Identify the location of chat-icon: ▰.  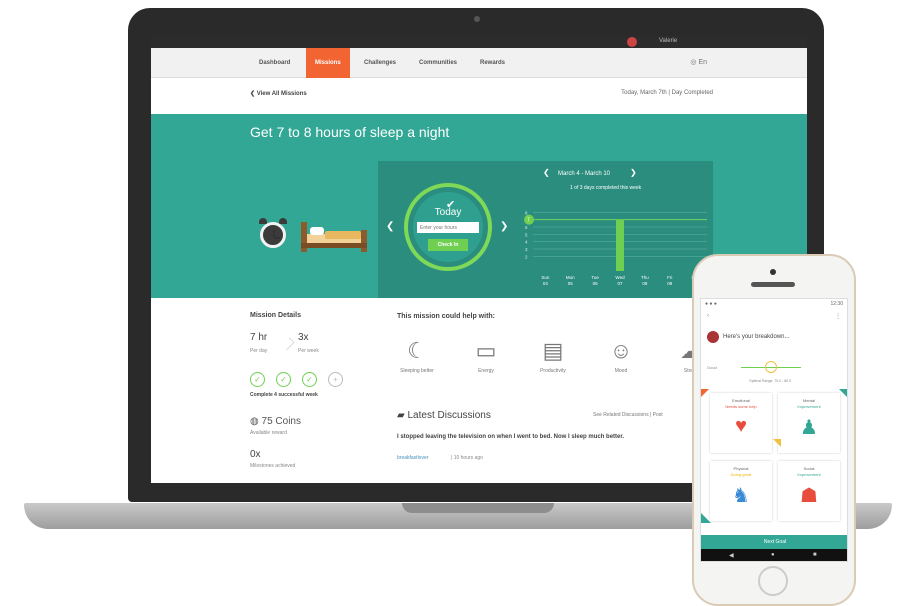
(401, 415).